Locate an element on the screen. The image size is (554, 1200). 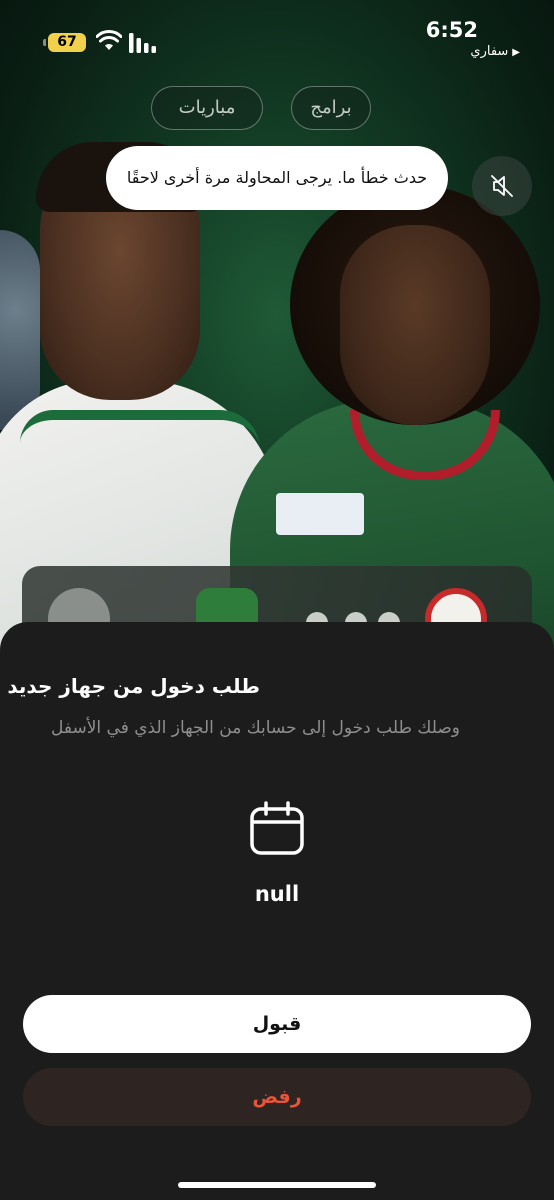
back-to-app-link: ▶سفاري is located at coordinates (495, 51).